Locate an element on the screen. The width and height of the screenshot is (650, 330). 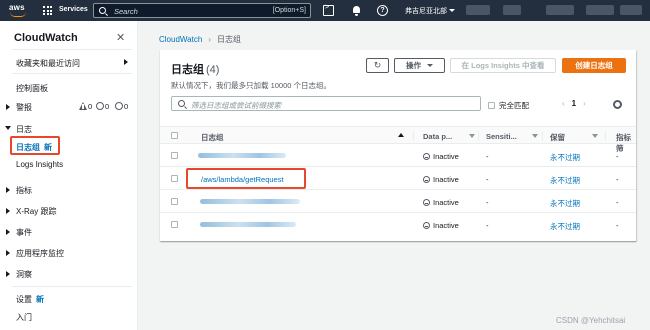
select-all-checkbox is located at coordinates (174, 135).